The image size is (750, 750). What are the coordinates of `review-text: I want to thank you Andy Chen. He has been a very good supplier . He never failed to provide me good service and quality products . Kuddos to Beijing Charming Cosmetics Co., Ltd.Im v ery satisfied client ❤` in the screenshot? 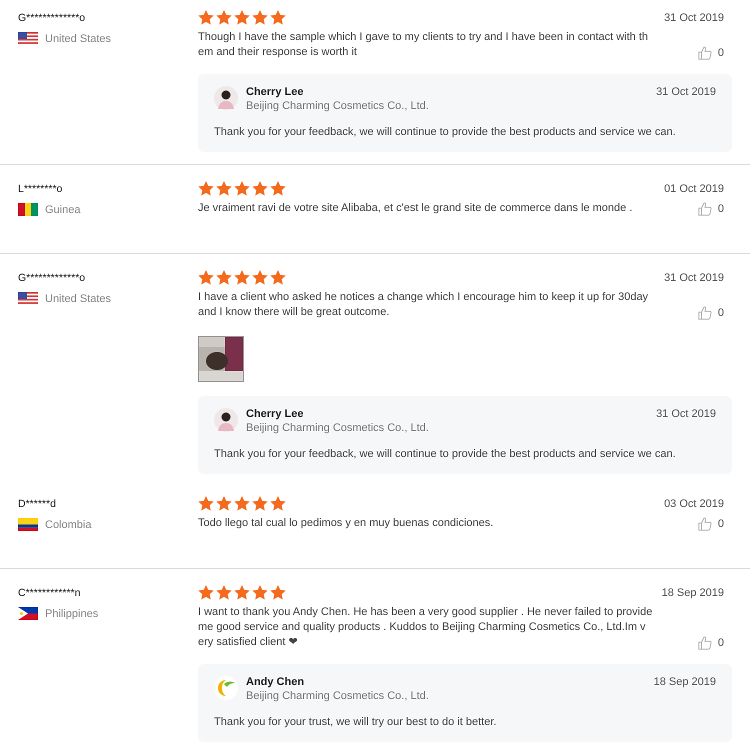 It's located at (425, 627).